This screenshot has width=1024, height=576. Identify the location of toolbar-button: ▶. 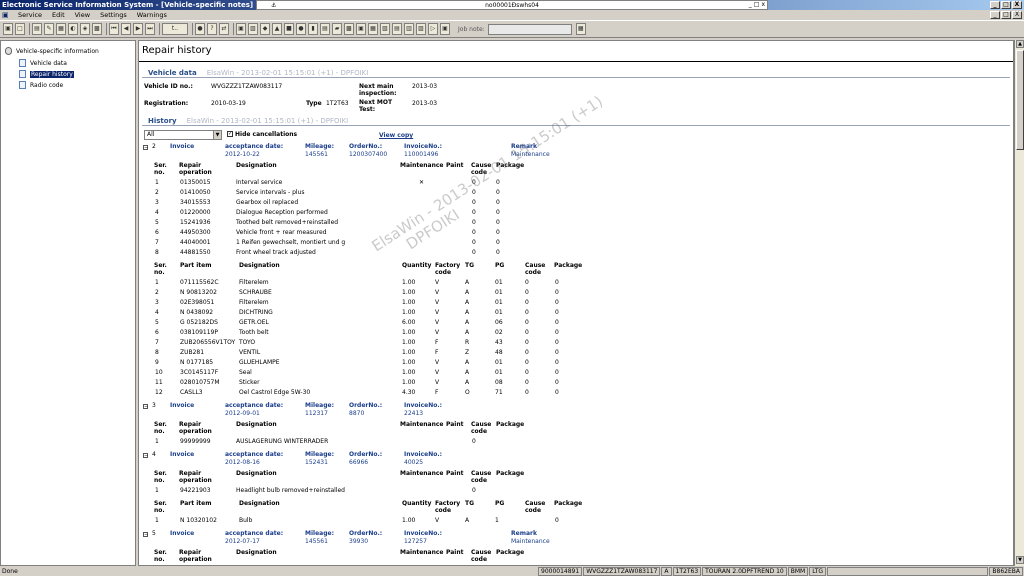
(138, 29).